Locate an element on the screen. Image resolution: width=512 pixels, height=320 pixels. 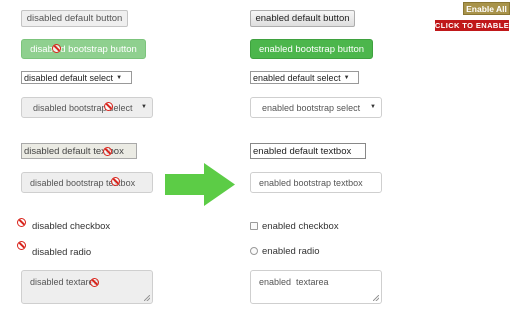
disabled-bootstrap-button: disabled bootstrap button is located at coordinates (83, 49).